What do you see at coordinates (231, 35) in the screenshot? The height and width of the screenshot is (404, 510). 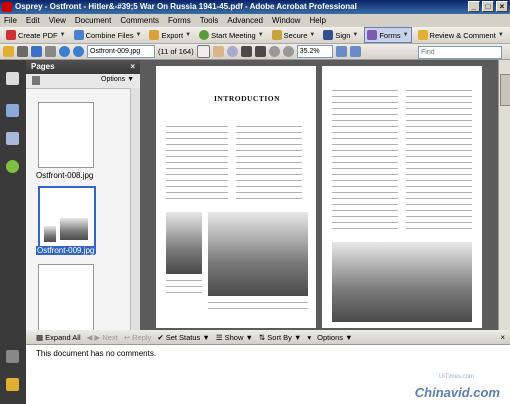 I see `start-meeting-button: Start Meeting ▼` at bounding box center [231, 35].